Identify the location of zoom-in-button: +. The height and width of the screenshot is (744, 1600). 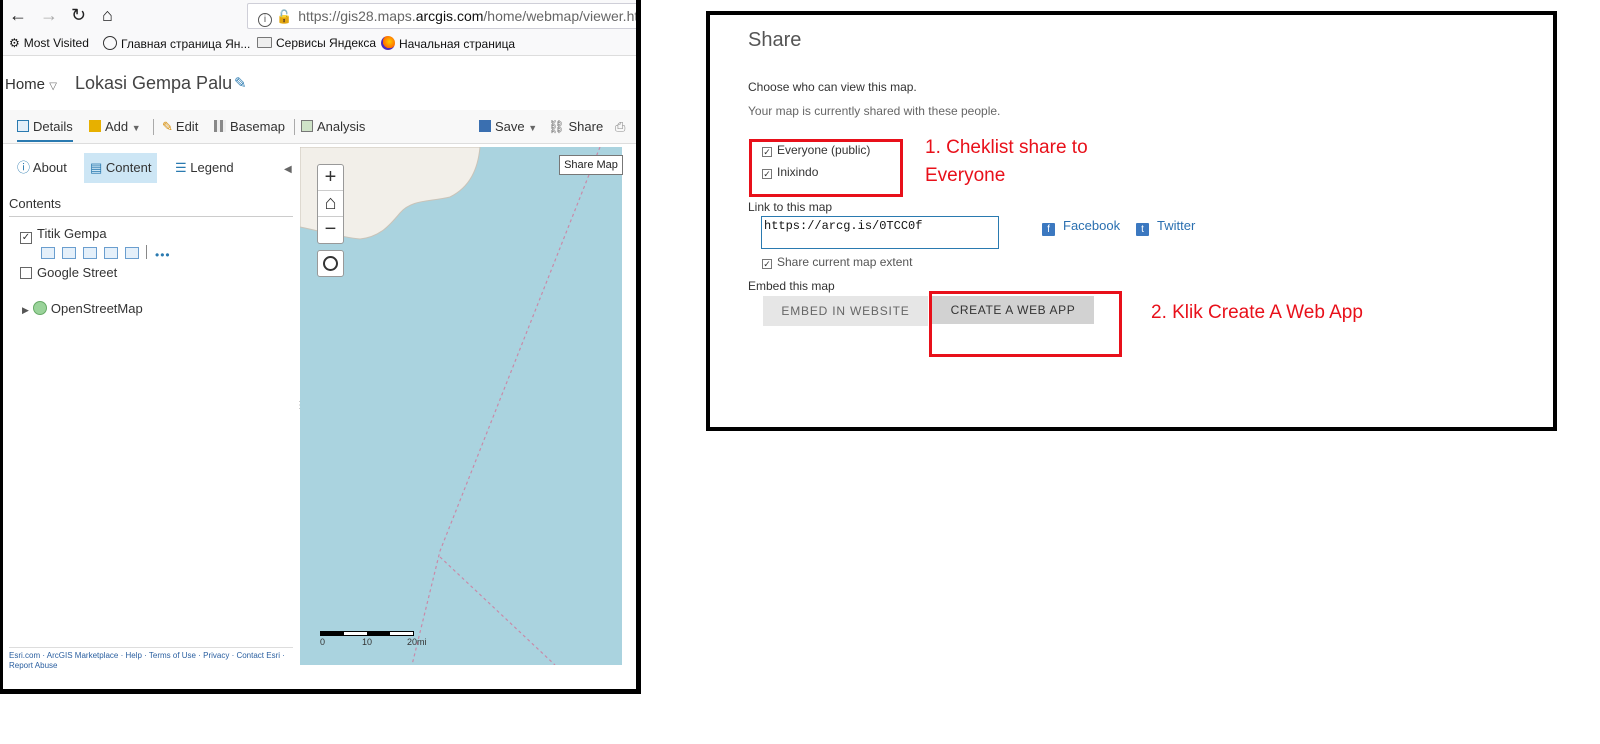
(330, 178).